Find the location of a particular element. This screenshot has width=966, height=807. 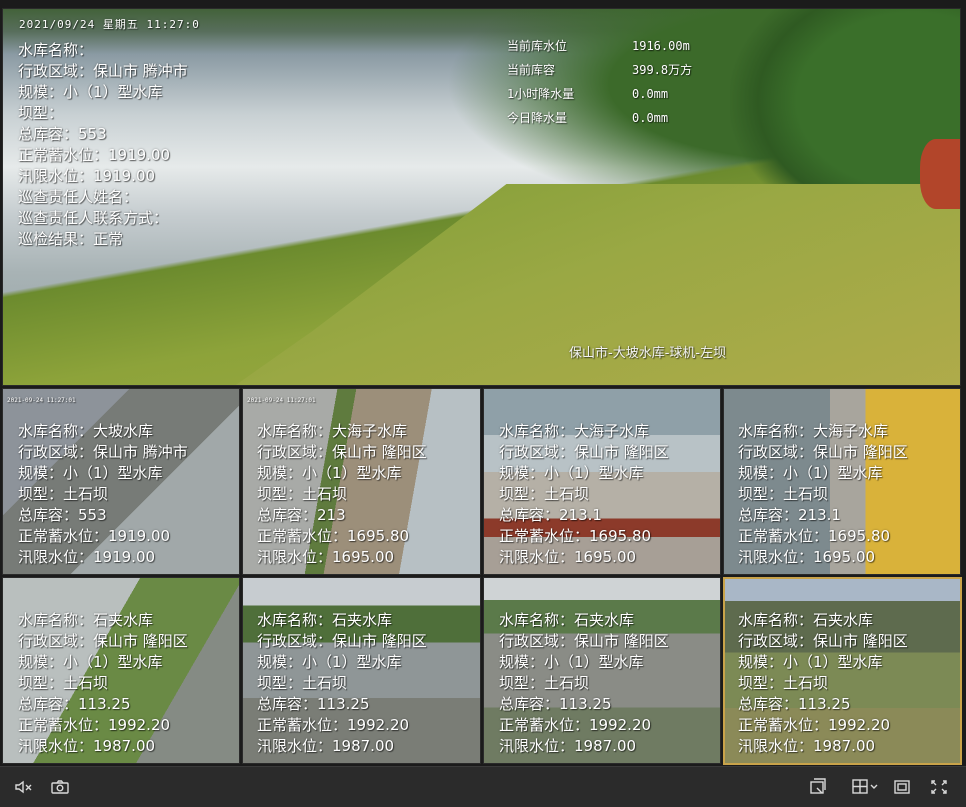

info-line: 总库容：213 is located at coordinates (301, 515).